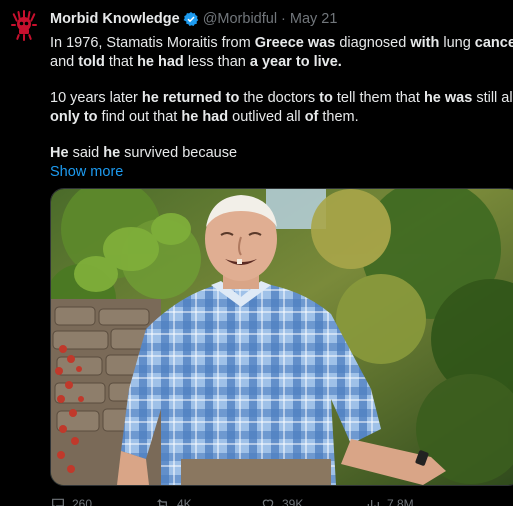  Describe the element at coordinates (378, 98) in the screenshot. I see `text-run: tell them that` at that location.